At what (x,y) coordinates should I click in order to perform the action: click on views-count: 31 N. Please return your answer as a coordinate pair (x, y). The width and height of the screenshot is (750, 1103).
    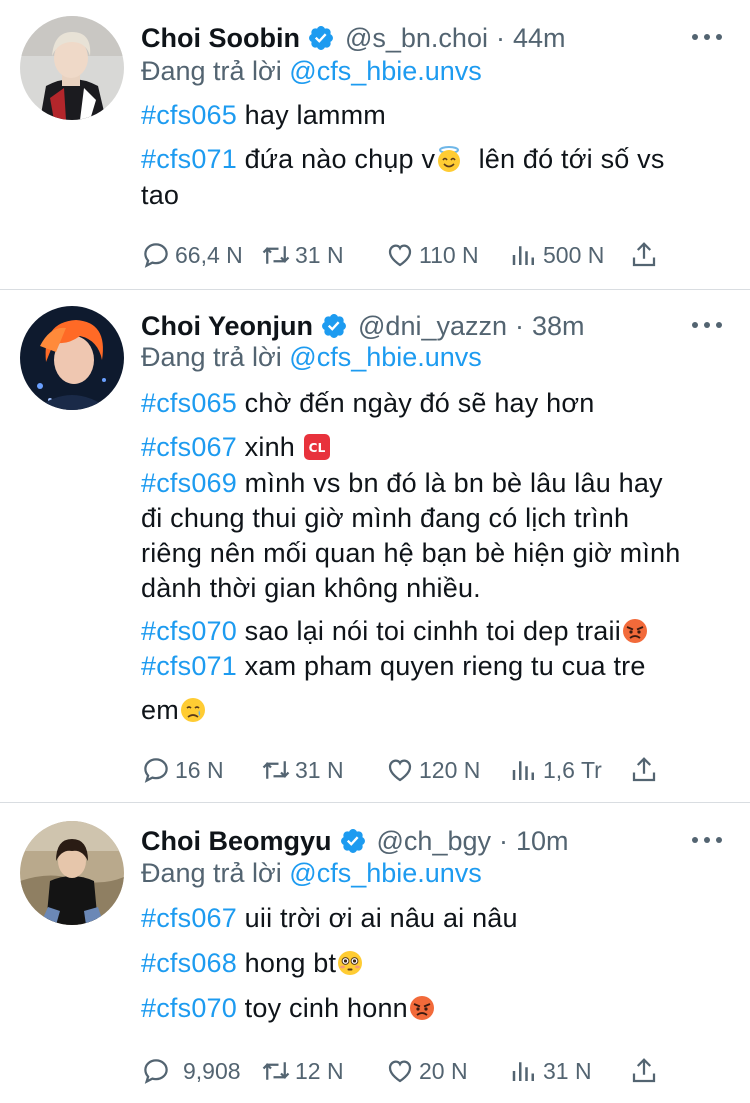
    Looking at the image, I should click on (567, 1070).